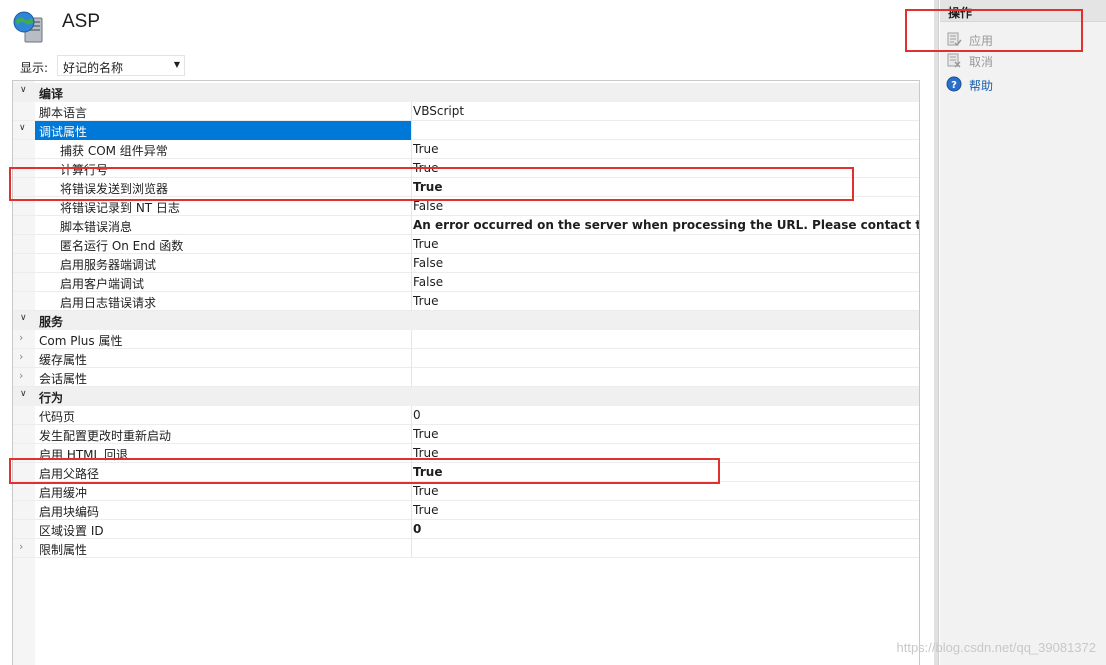  I want to click on property-row: › 限制属性, so click(466, 548).